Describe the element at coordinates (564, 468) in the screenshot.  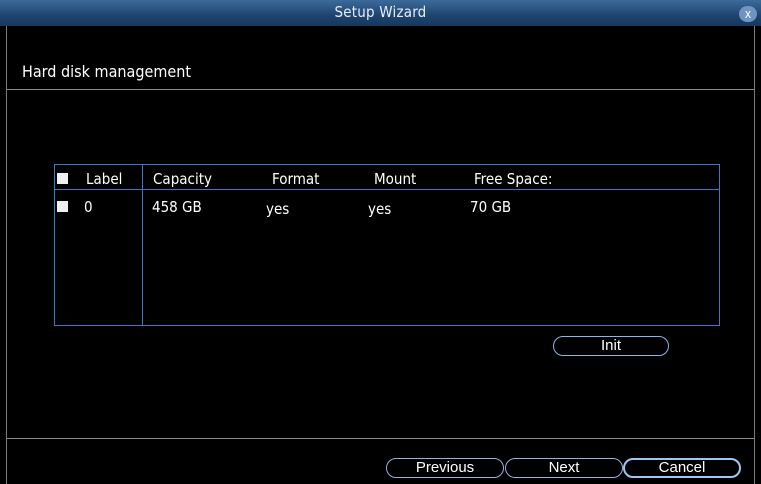
I see `next-button: Next` at that location.